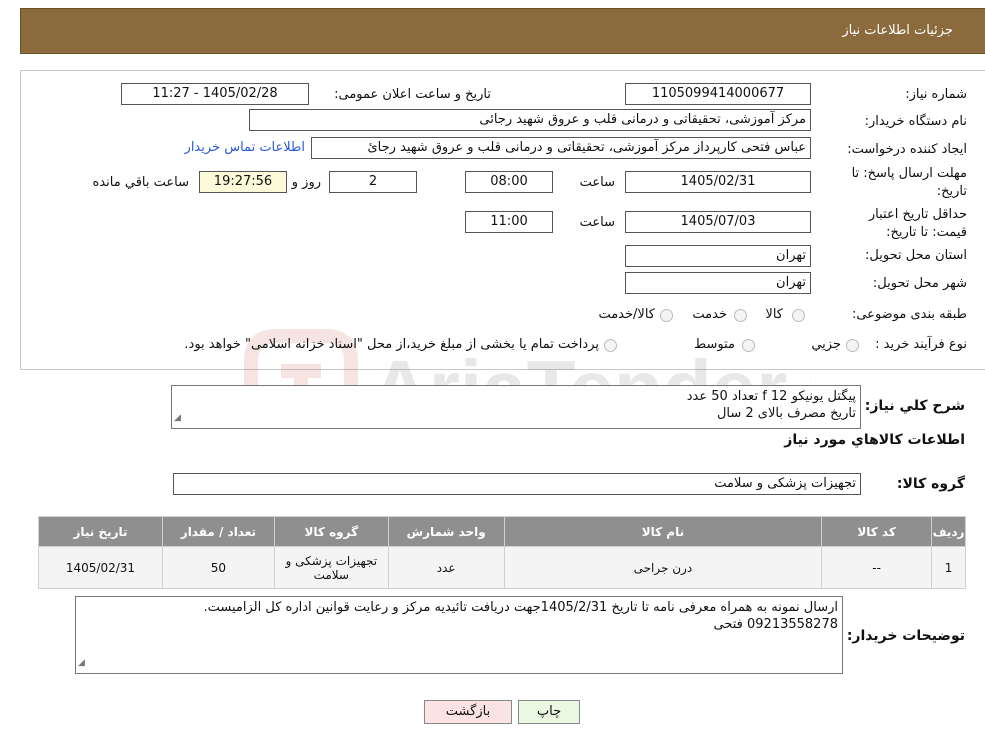 The width and height of the screenshot is (985, 744). I want to click on need-number-label: شماره نیاز:, so click(936, 94).